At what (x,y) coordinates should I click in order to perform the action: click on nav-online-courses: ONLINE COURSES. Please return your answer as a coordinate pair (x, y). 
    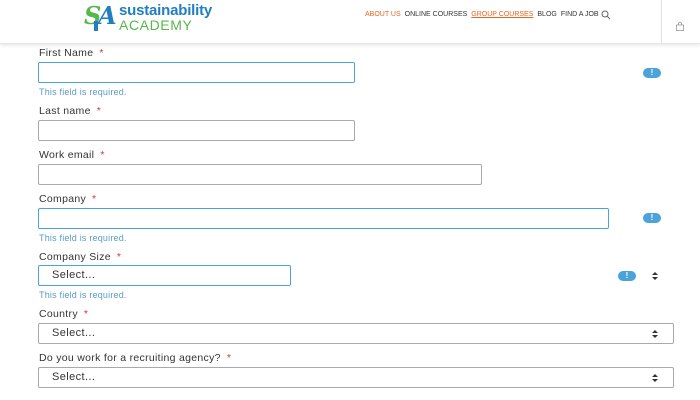
    Looking at the image, I should click on (436, 14).